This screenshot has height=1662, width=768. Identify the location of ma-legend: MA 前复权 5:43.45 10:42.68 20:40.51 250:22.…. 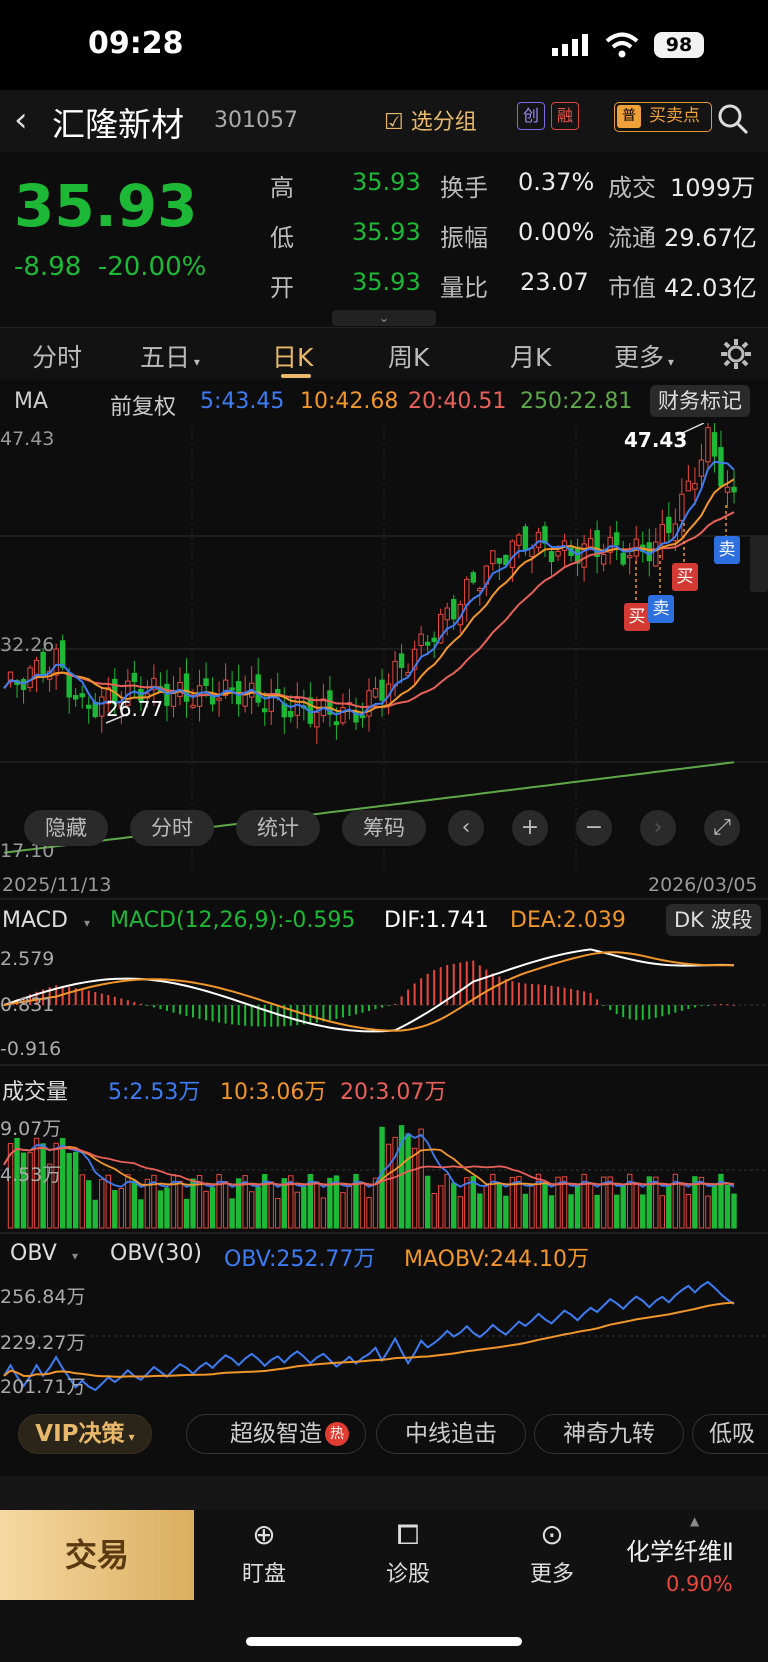
(384, 403).